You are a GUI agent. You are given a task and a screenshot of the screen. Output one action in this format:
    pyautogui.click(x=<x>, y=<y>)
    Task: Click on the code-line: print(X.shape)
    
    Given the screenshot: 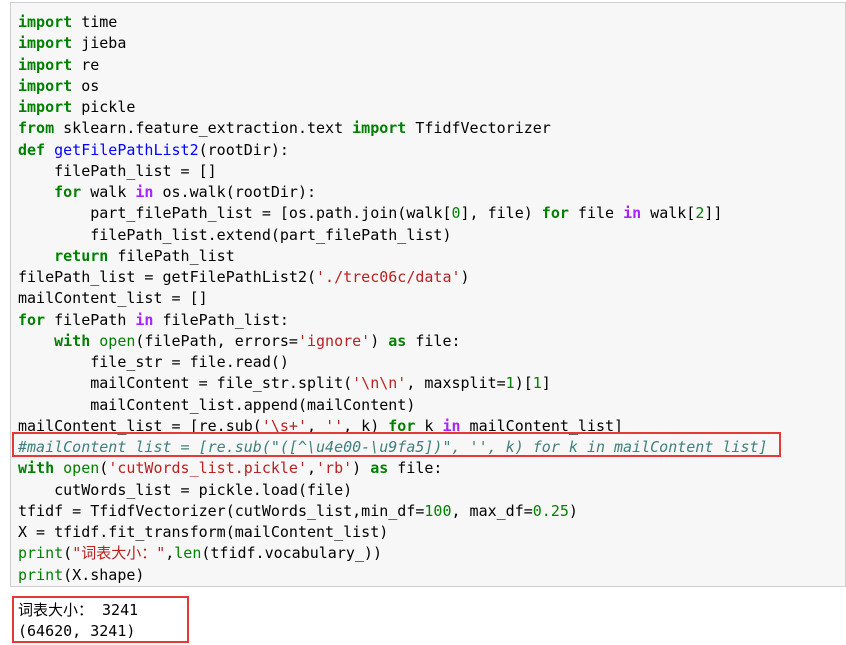 What is the action you would take?
    pyautogui.click(x=393, y=575)
    